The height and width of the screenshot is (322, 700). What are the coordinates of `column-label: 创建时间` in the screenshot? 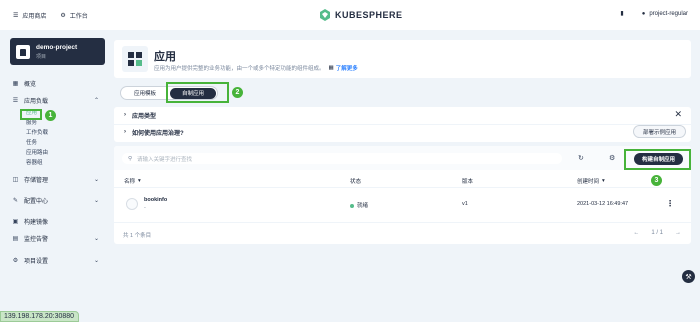 It's located at (588, 182).